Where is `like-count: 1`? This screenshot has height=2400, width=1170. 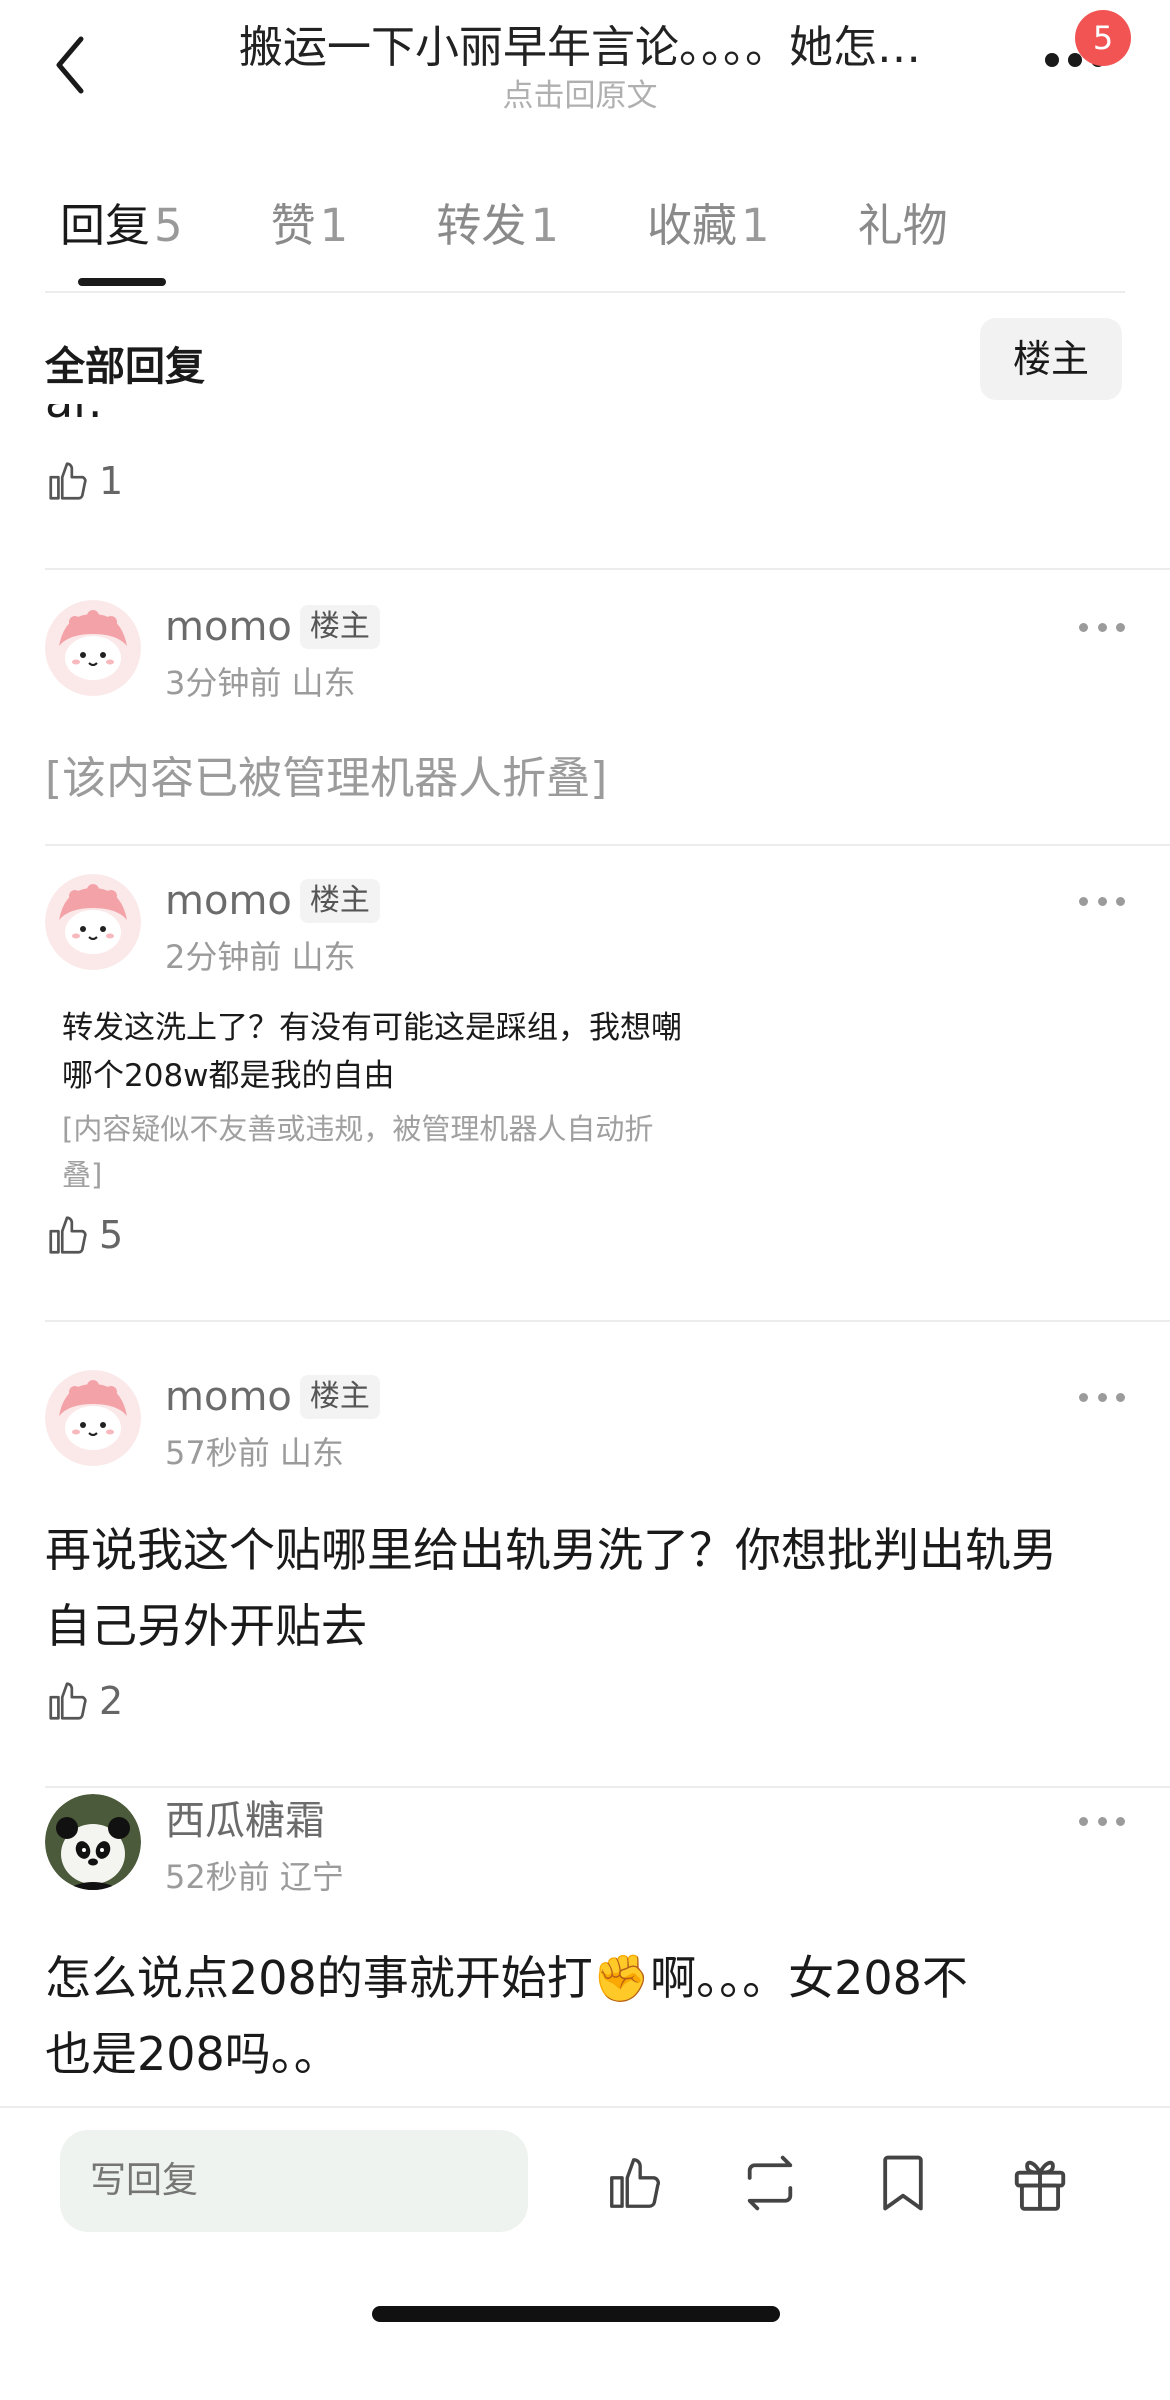 like-count: 1 is located at coordinates (111, 481).